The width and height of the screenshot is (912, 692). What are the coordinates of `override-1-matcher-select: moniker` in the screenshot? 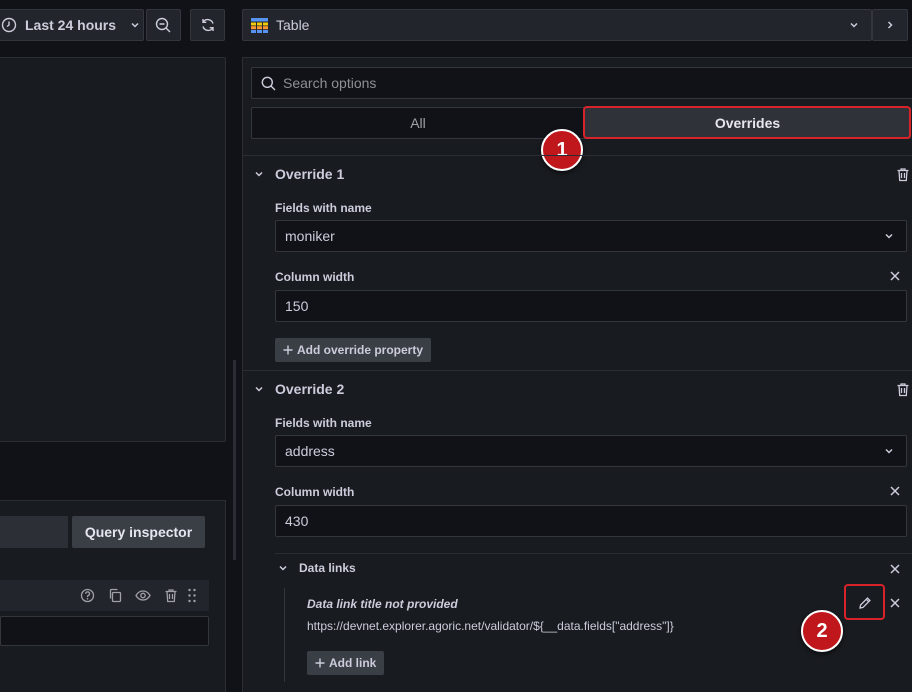 It's located at (591, 236).